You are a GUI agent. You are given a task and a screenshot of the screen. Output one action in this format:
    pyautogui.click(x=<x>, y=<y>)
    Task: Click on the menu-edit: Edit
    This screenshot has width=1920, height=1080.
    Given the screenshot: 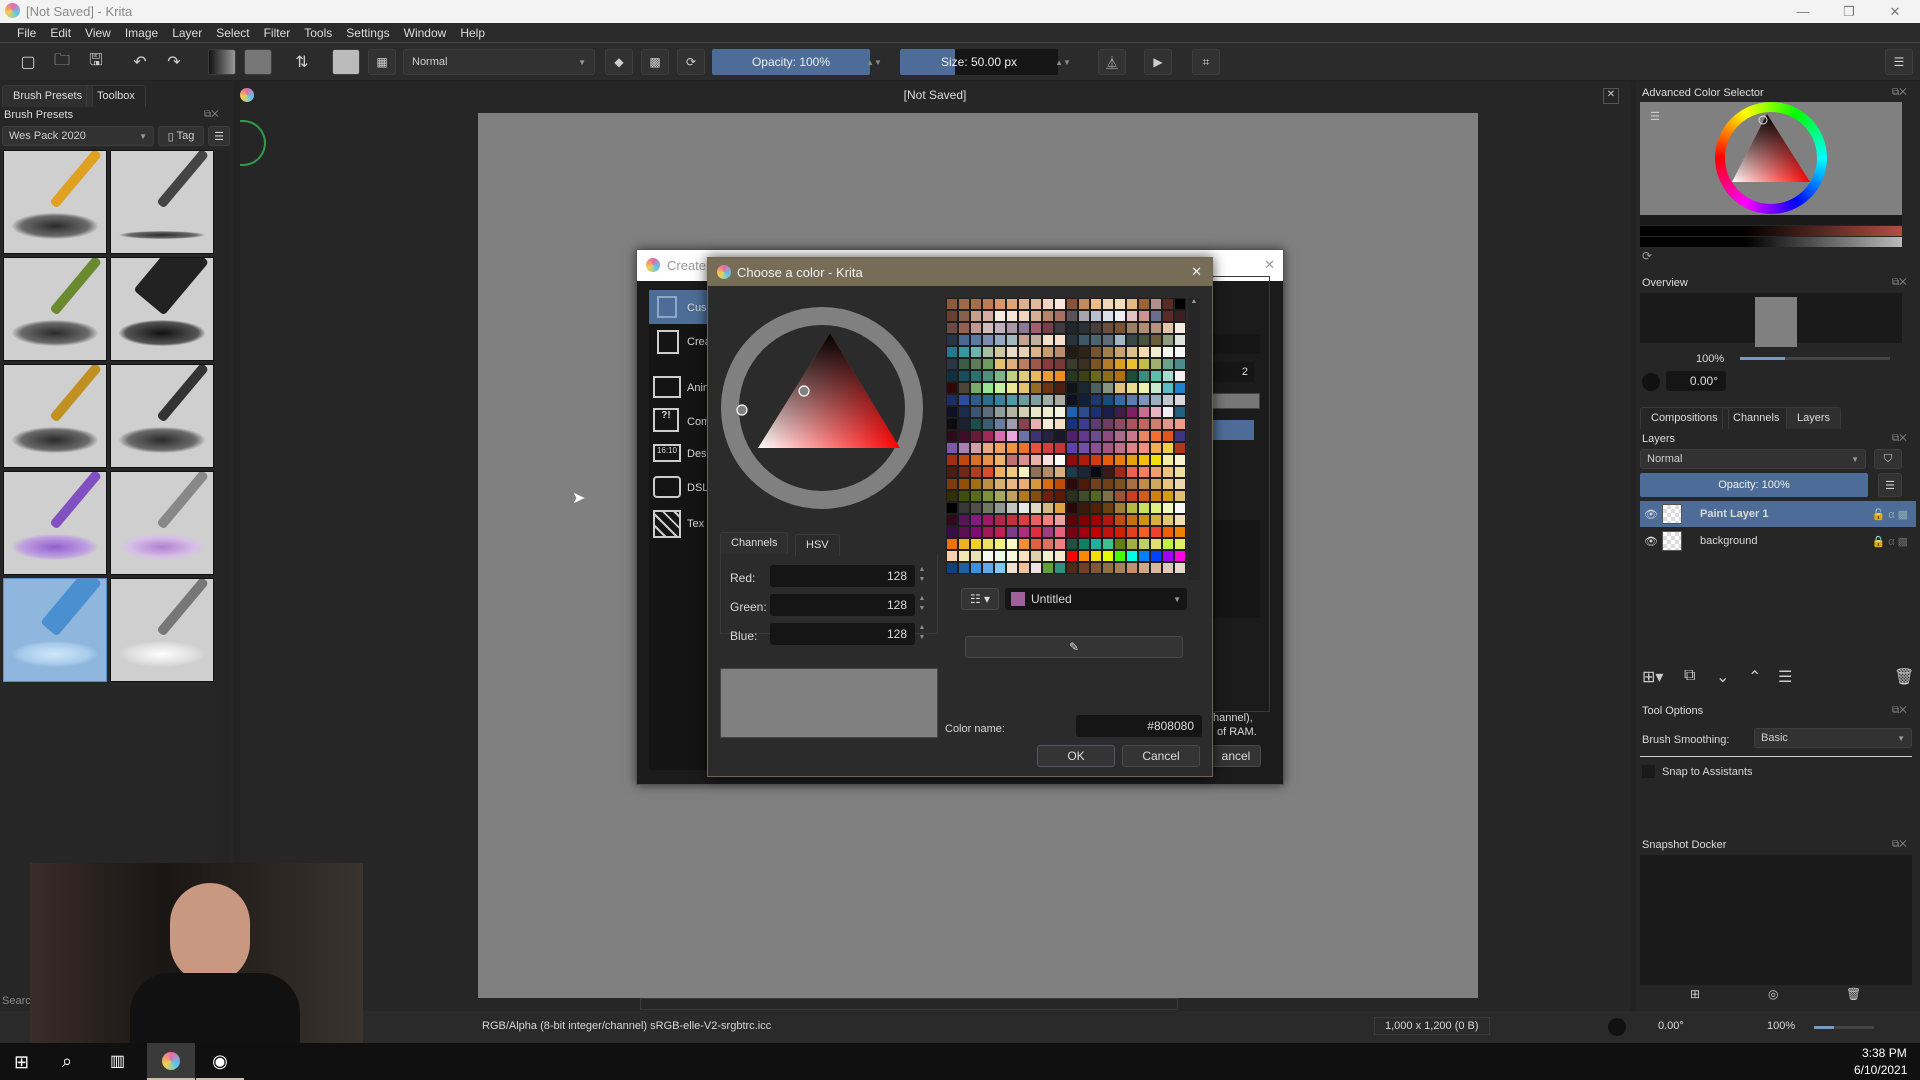 What is the action you would take?
    pyautogui.click(x=60, y=33)
    